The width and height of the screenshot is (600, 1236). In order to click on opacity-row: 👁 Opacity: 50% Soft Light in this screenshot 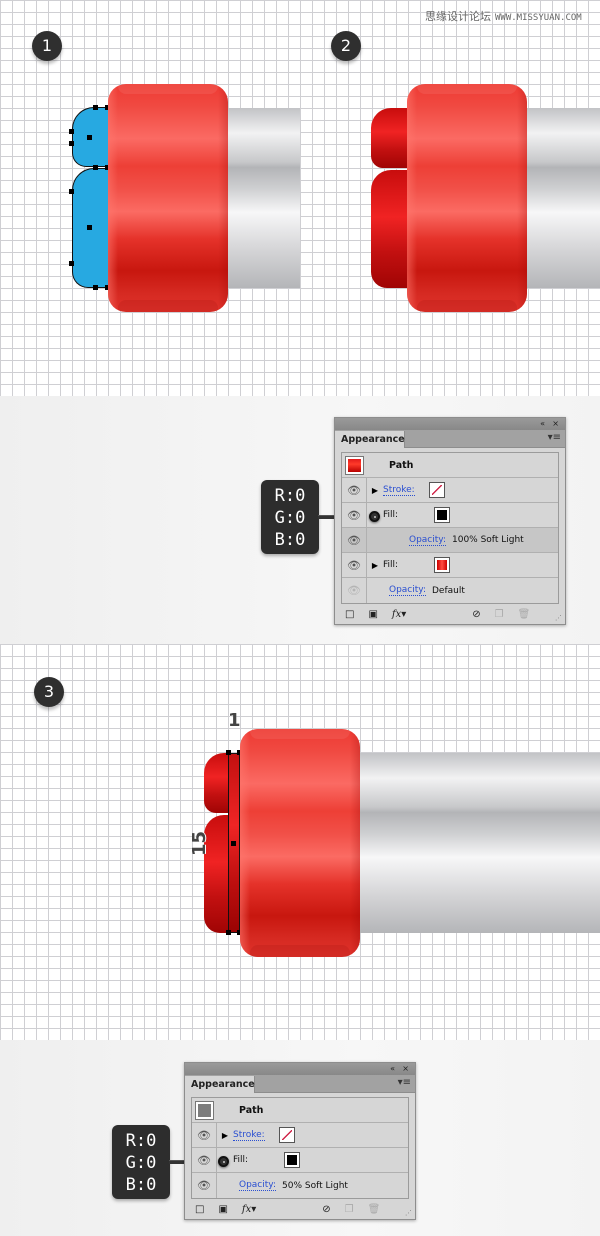, I will do `click(300, 1185)`.